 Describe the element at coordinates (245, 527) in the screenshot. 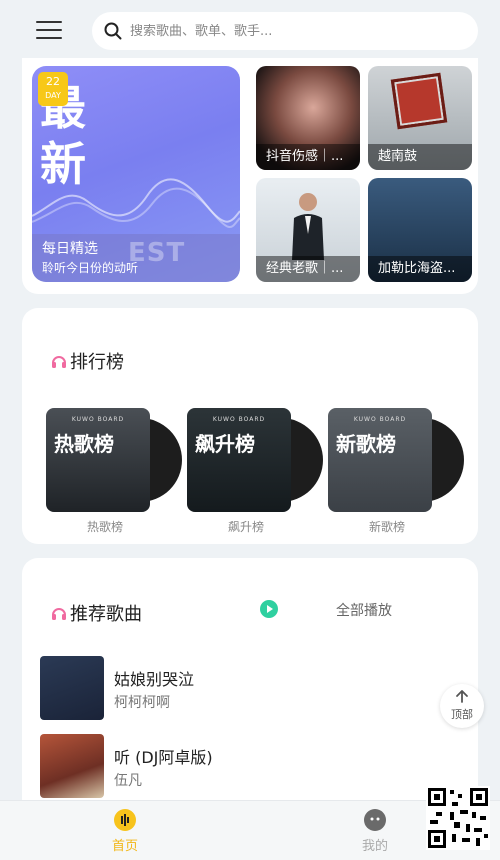

I see `rank-label: 飙升榜` at that location.